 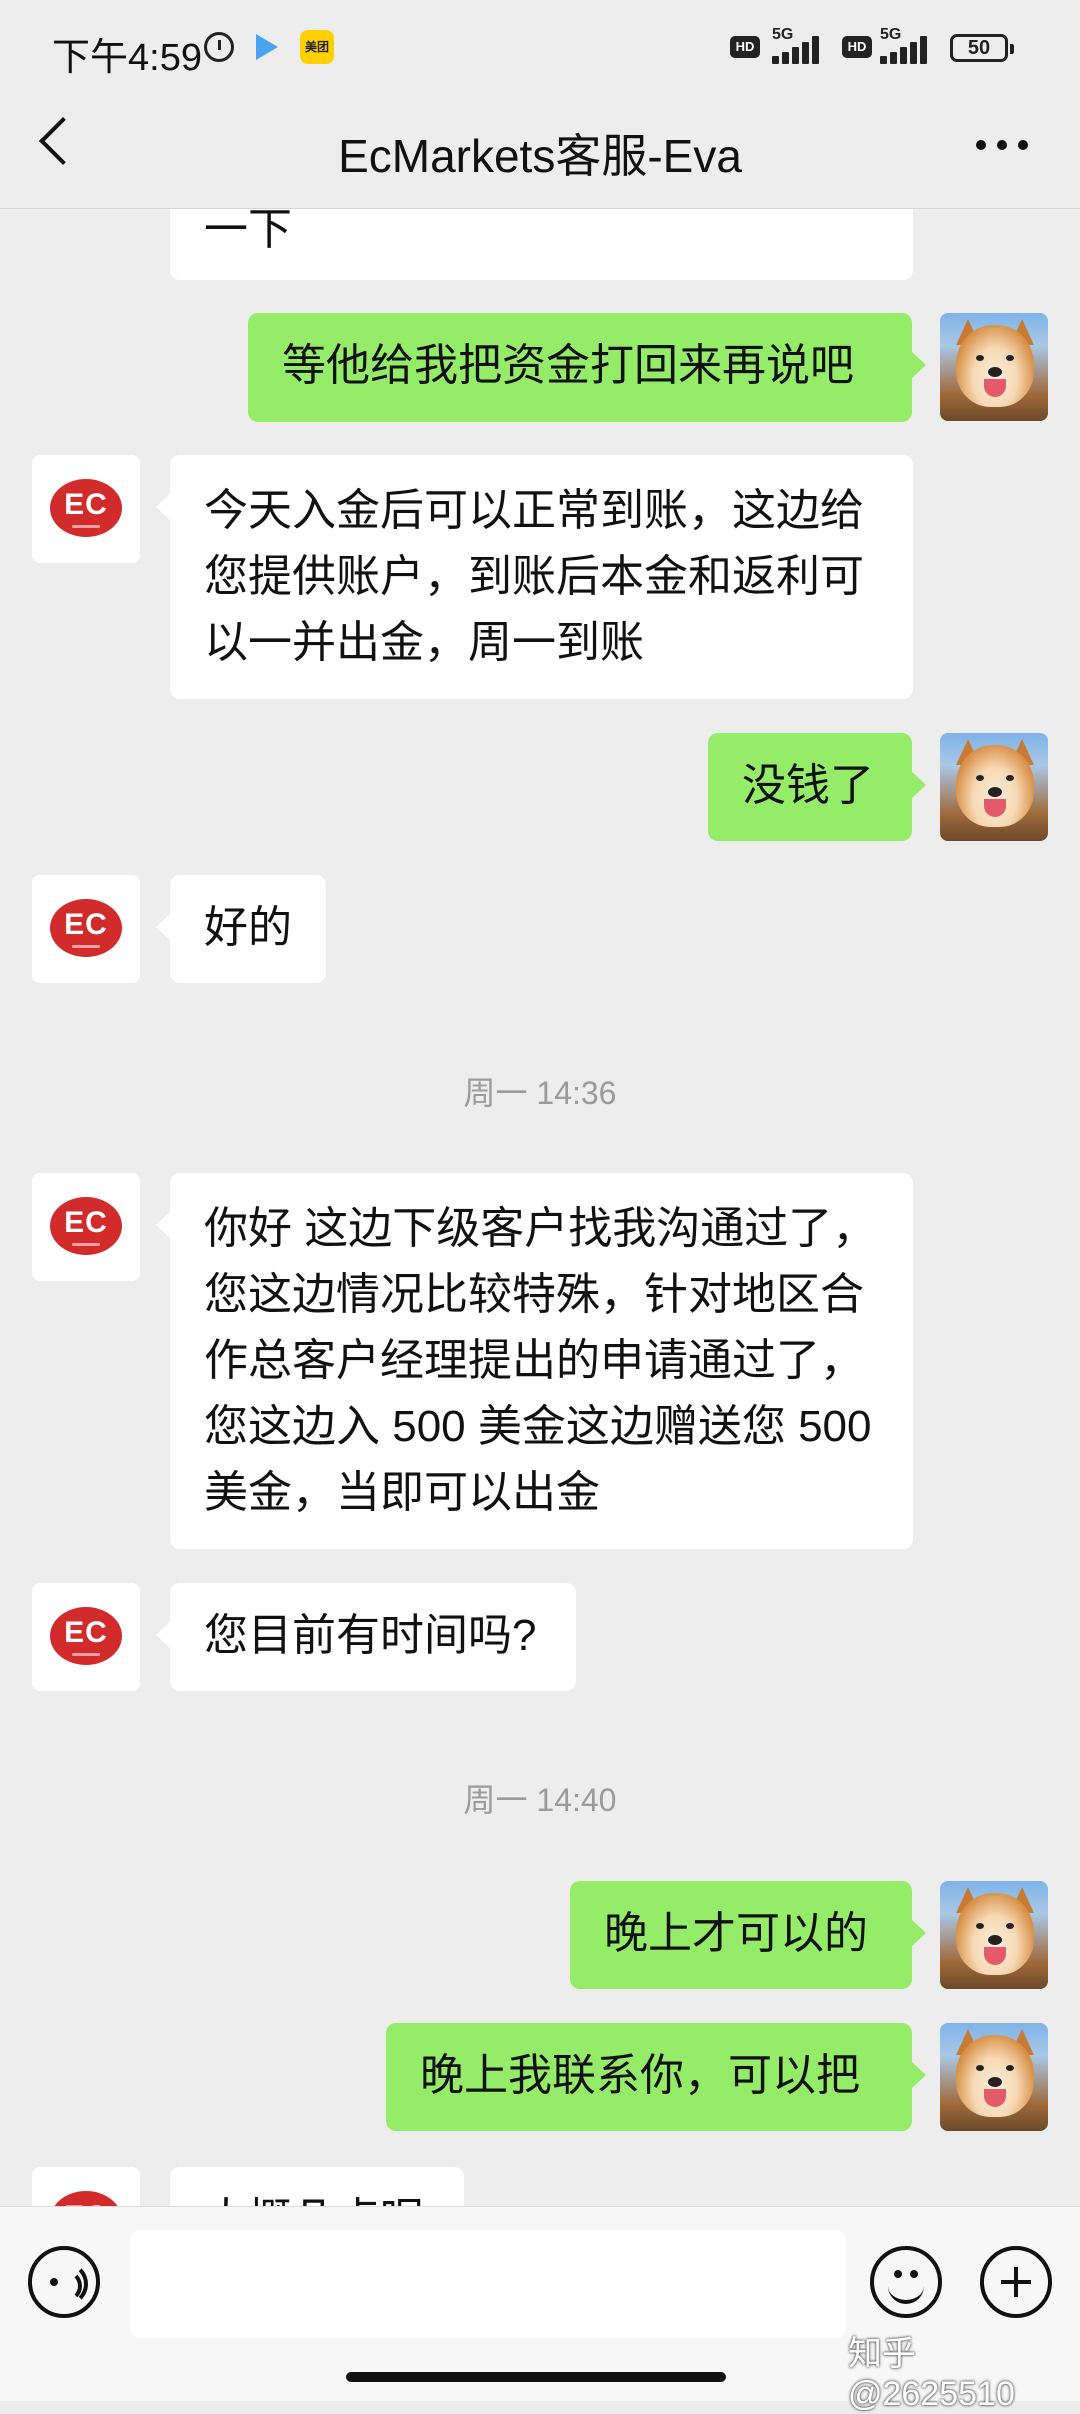 I want to click on message-text: 晚上才可以的, so click(x=736, y=1933).